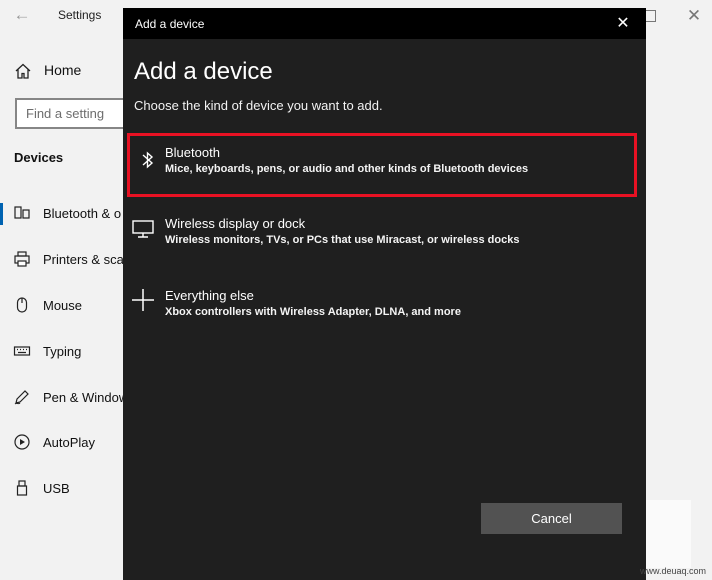 The height and width of the screenshot is (580, 712). I want to click on home-icon, so click(23, 71).